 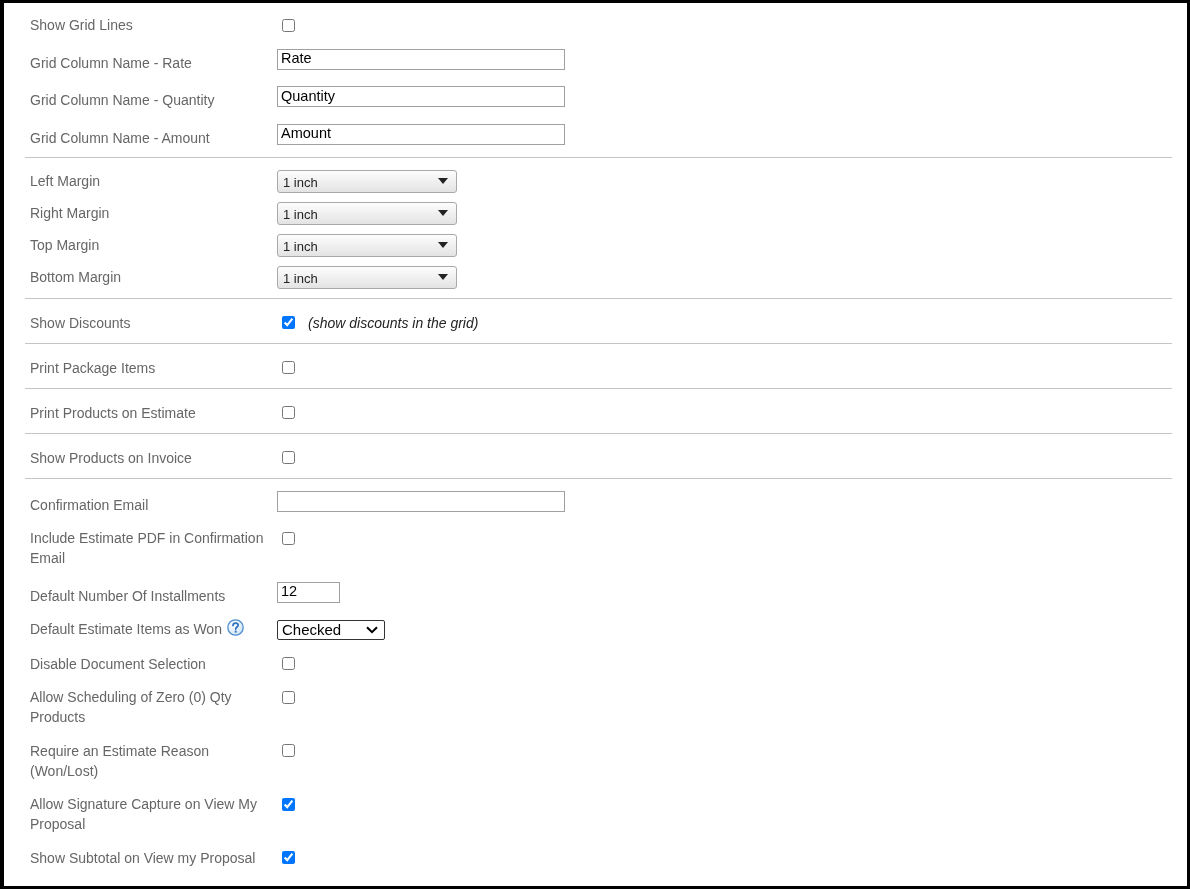 What do you see at coordinates (331, 630) in the screenshot?
I see `dropdown: Checked` at bounding box center [331, 630].